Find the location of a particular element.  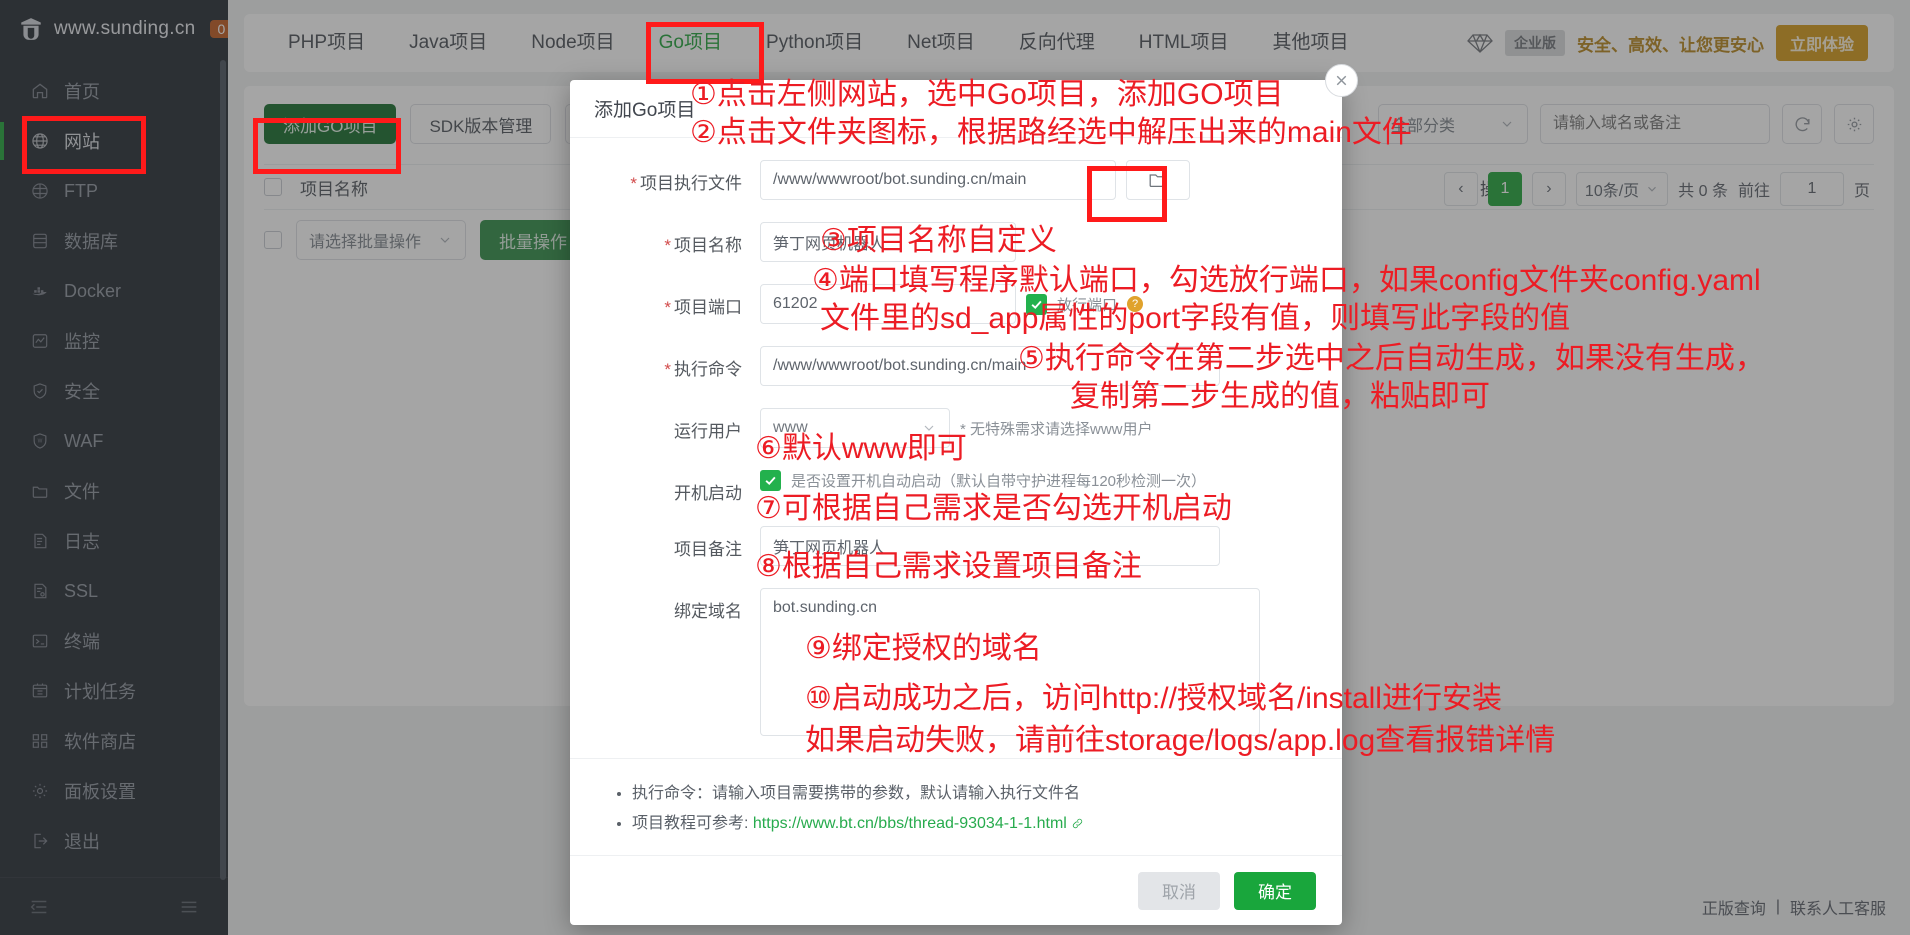

field-label-project-port: * 项目端口 is located at coordinates (703, 307).